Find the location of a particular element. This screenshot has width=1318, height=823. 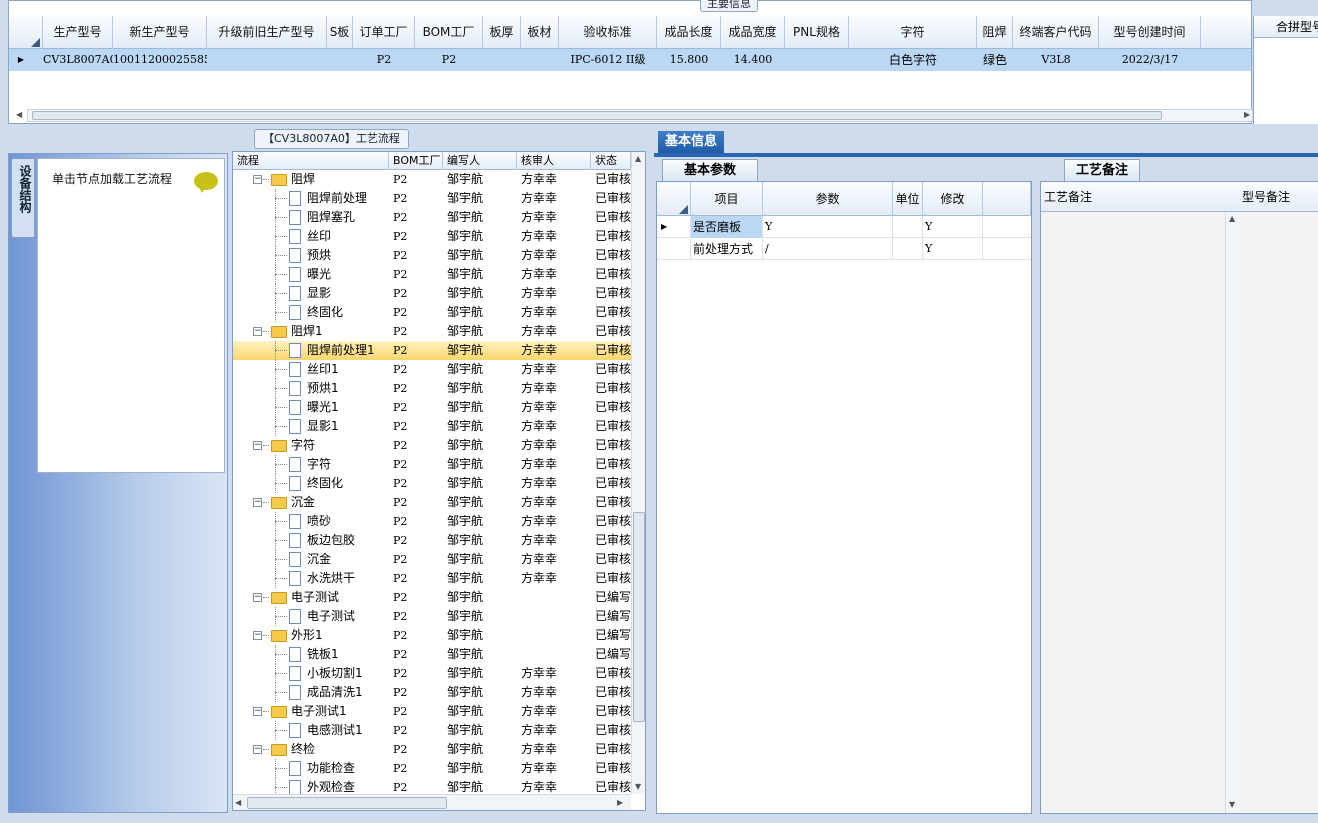

column-header-mask: 阻焊 is located at coordinates (995, 32).